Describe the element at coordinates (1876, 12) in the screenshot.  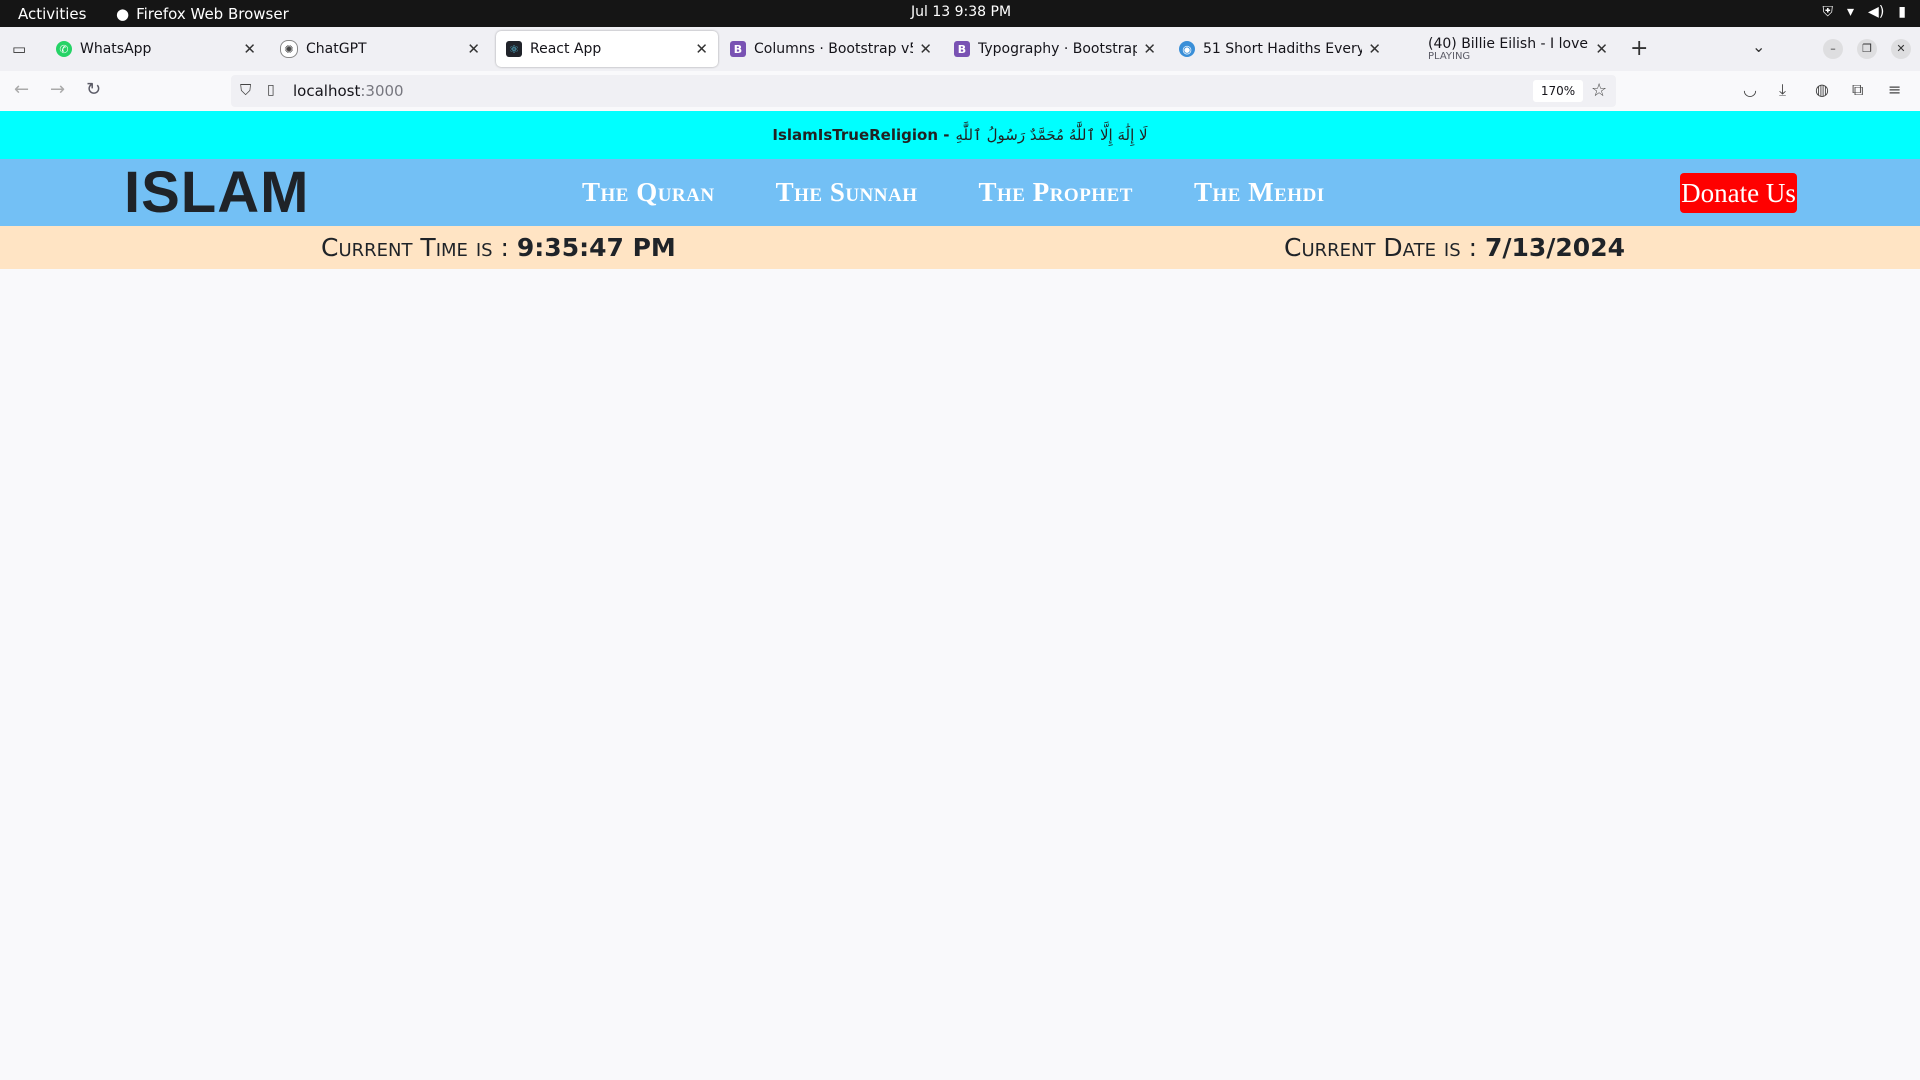
I see `volume-icon: ◀)` at that location.